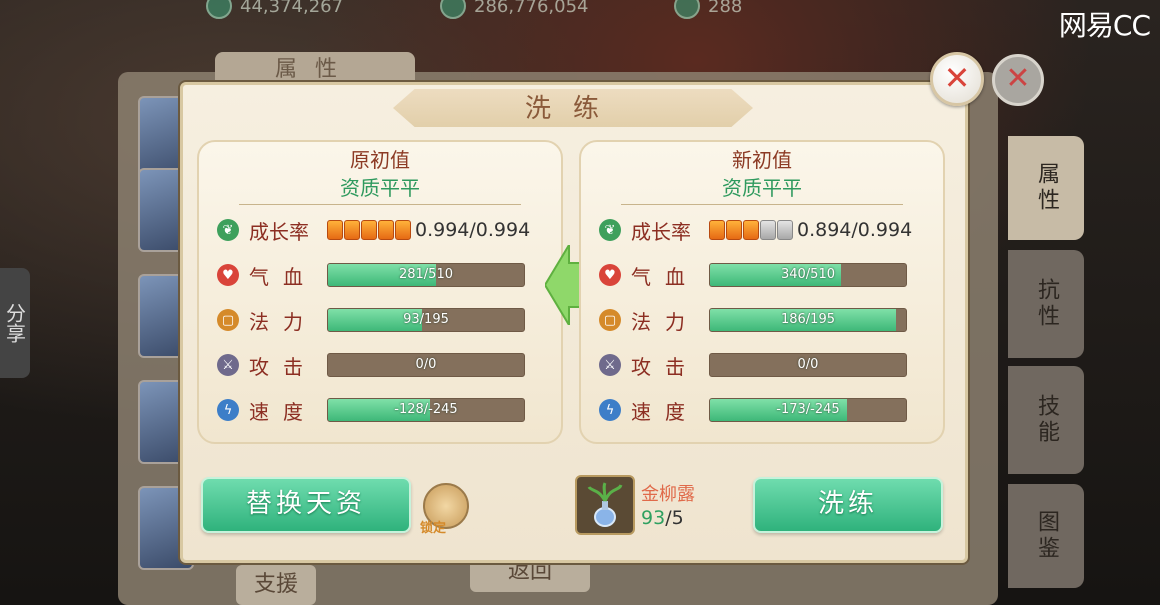  Describe the element at coordinates (1046, 188) in the screenshot. I see `tab-attributes: 属性` at that location.